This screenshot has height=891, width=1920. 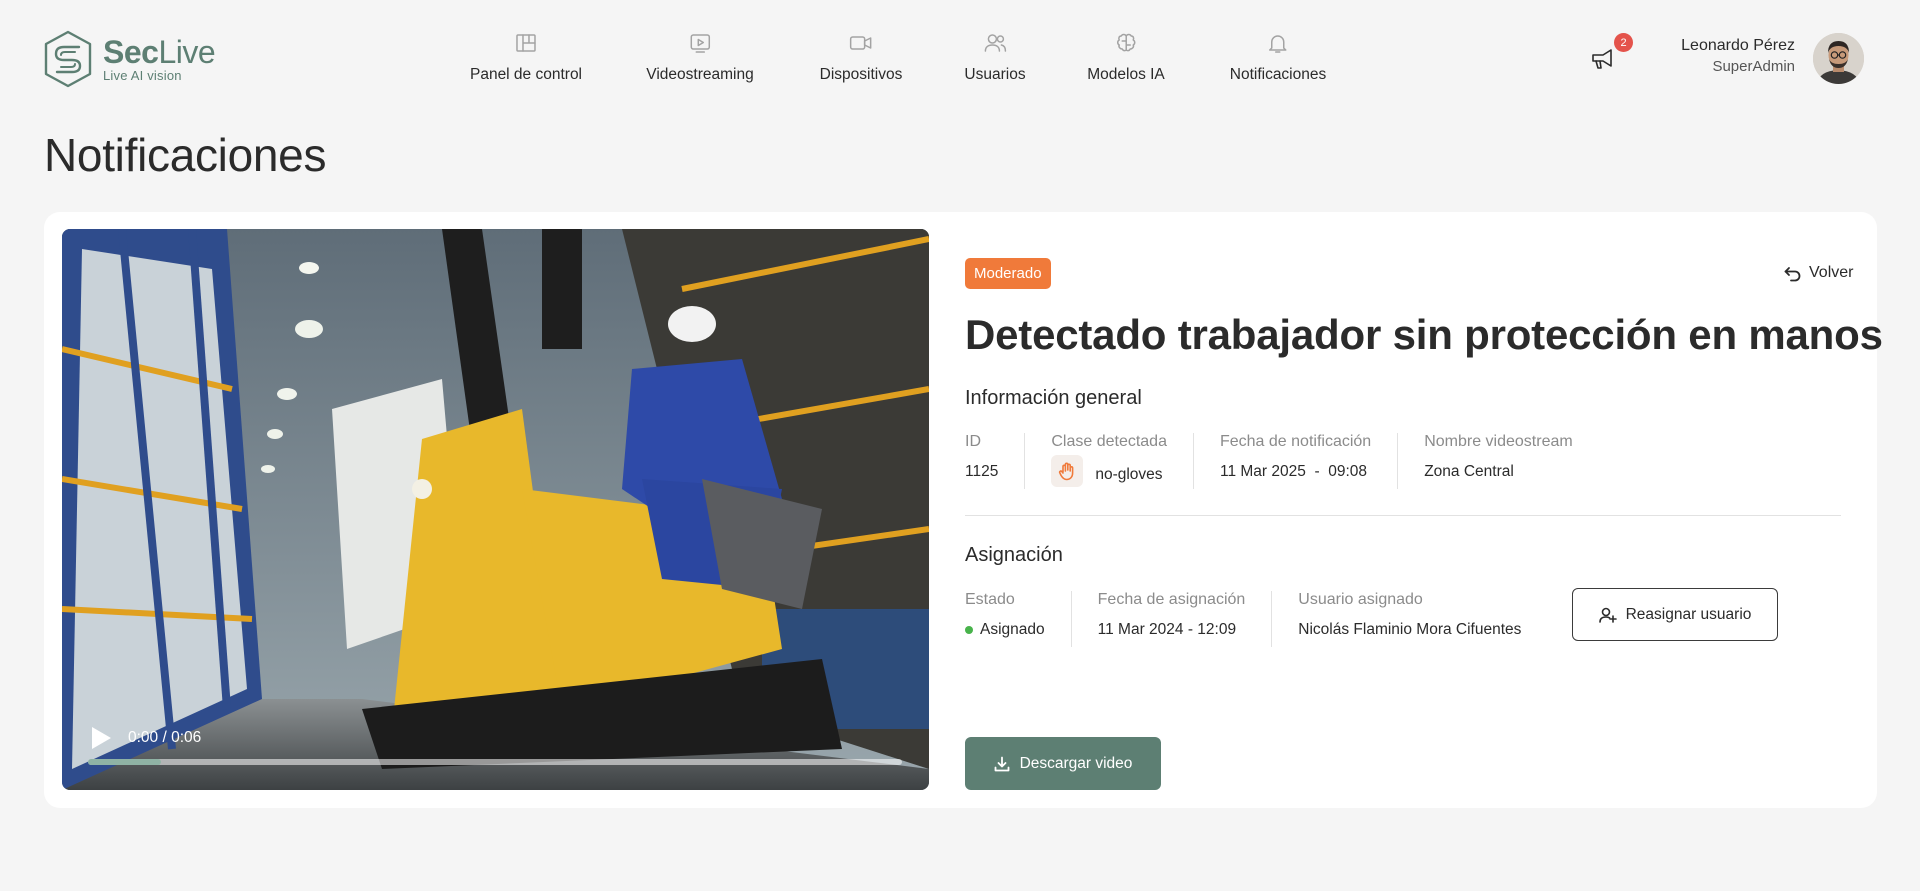 What do you see at coordinates (1753, 66) in the screenshot?
I see `user-role: SuperAdmin` at bounding box center [1753, 66].